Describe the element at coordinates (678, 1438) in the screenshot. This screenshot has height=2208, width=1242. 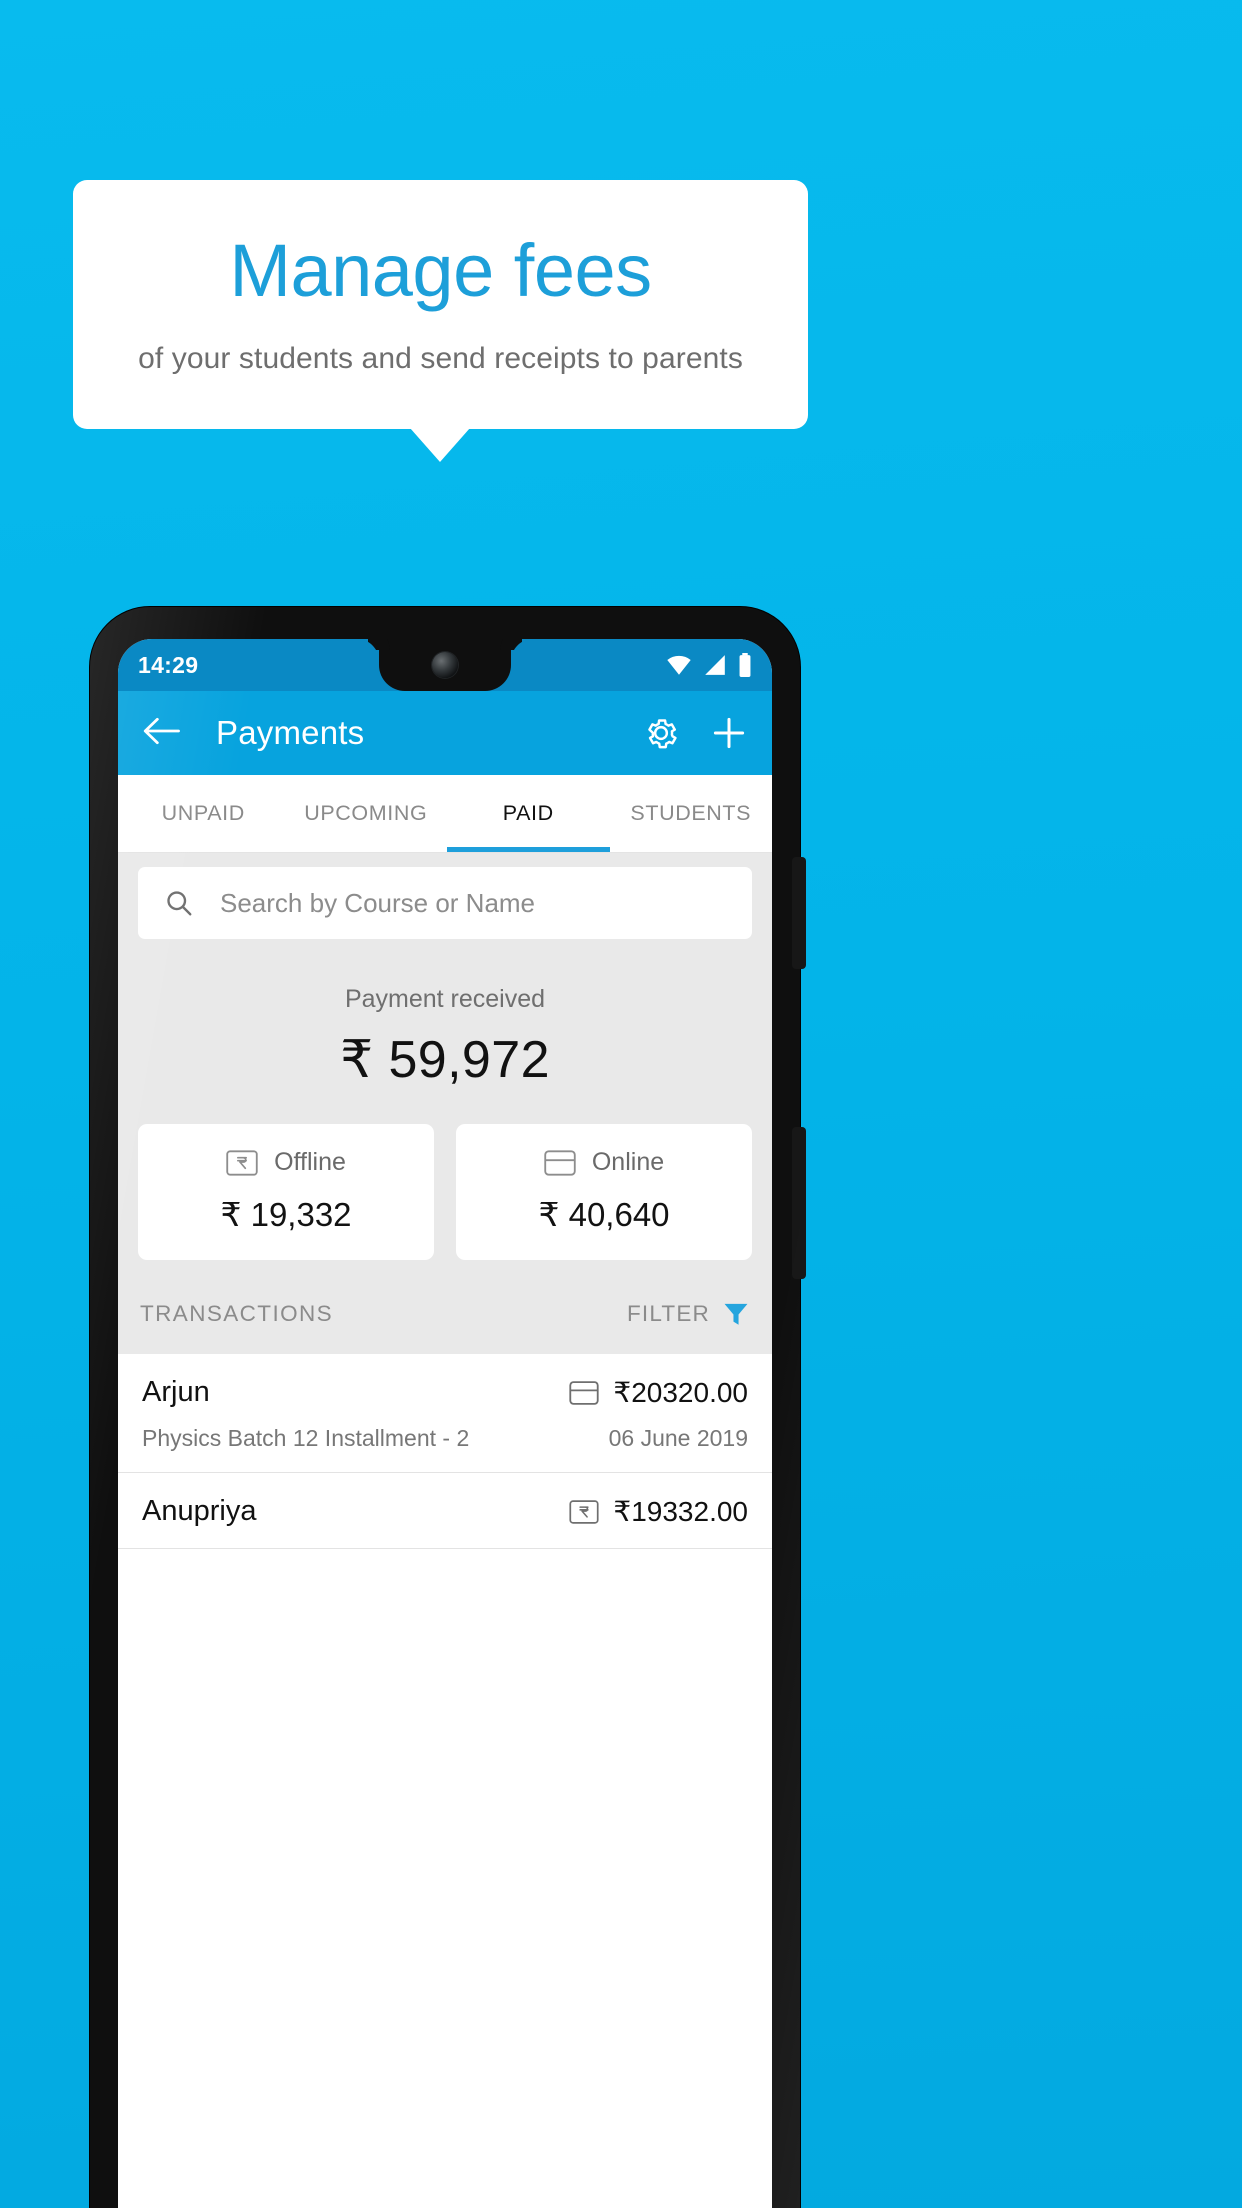
I see `transaction-date: 06 June 2019` at that location.